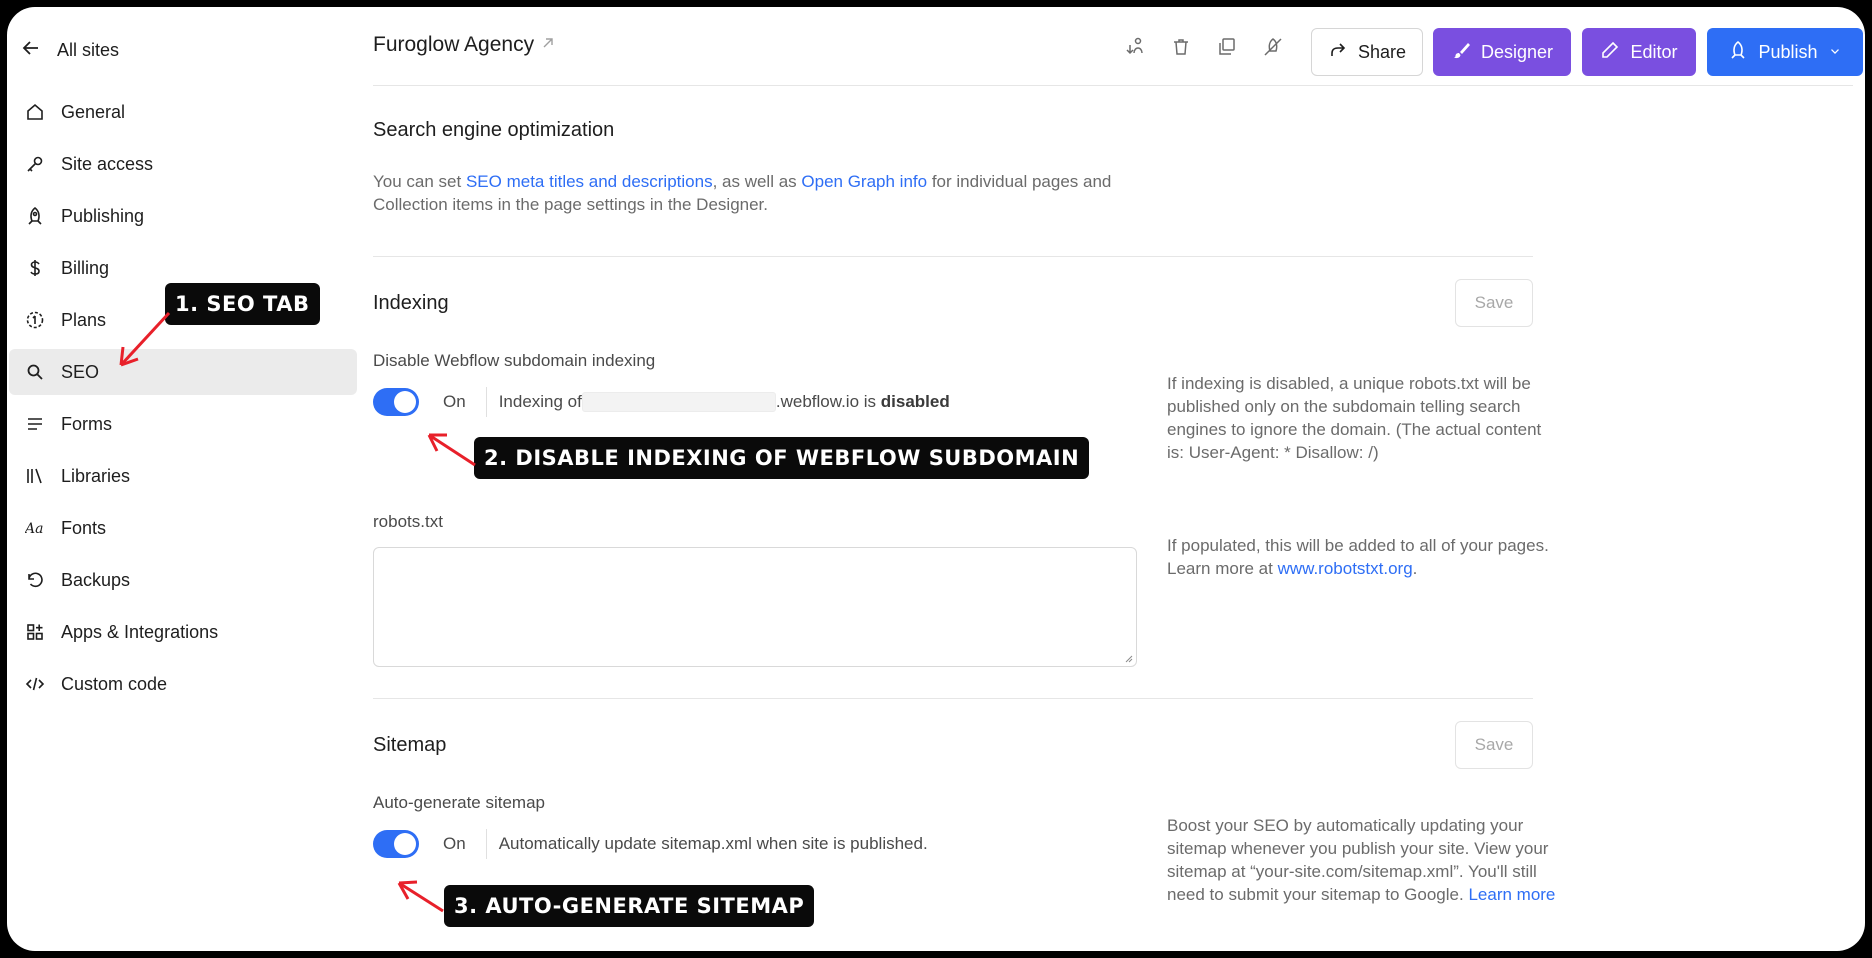  What do you see at coordinates (419, 181) in the screenshot?
I see `seo-text-prefix: You can set` at bounding box center [419, 181].